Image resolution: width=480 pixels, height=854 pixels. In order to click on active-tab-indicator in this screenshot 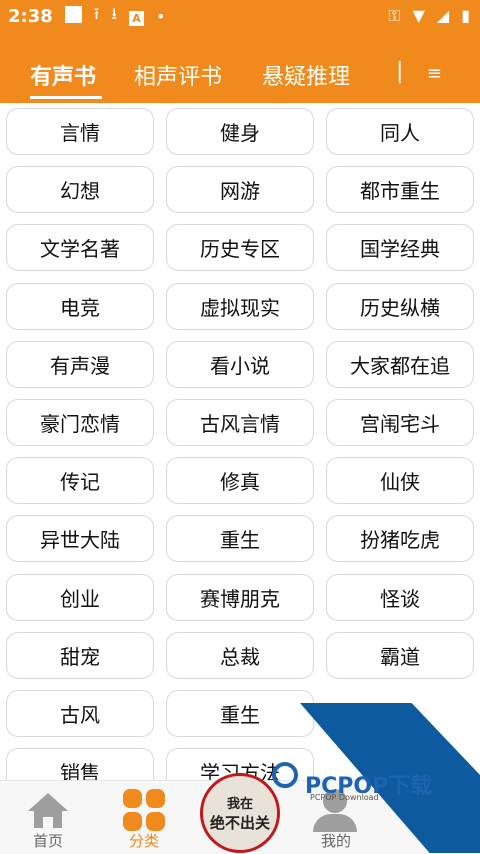, I will do `click(66, 97)`.